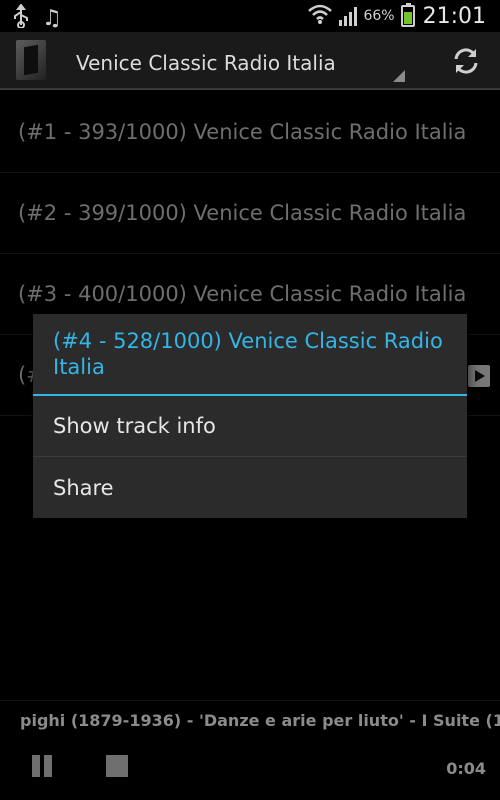 This screenshot has height=800, width=500. Describe the element at coordinates (43, 766) in the screenshot. I see `pause-button` at that location.